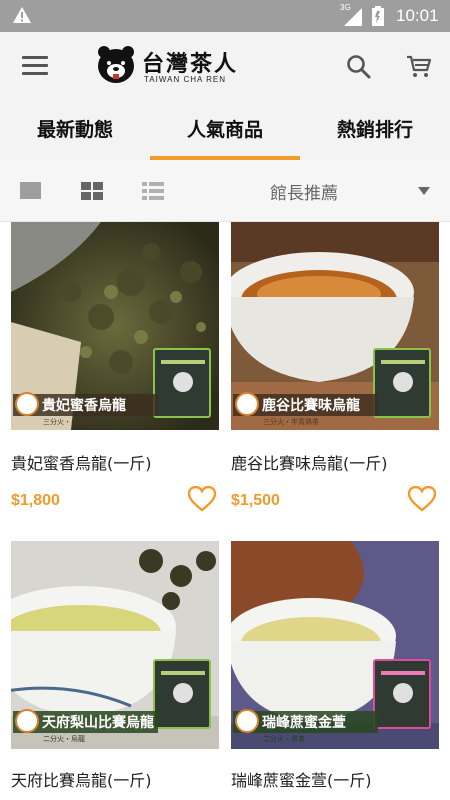  Describe the element at coordinates (116, 64) in the screenshot. I see `bear-logo-icon` at that location.